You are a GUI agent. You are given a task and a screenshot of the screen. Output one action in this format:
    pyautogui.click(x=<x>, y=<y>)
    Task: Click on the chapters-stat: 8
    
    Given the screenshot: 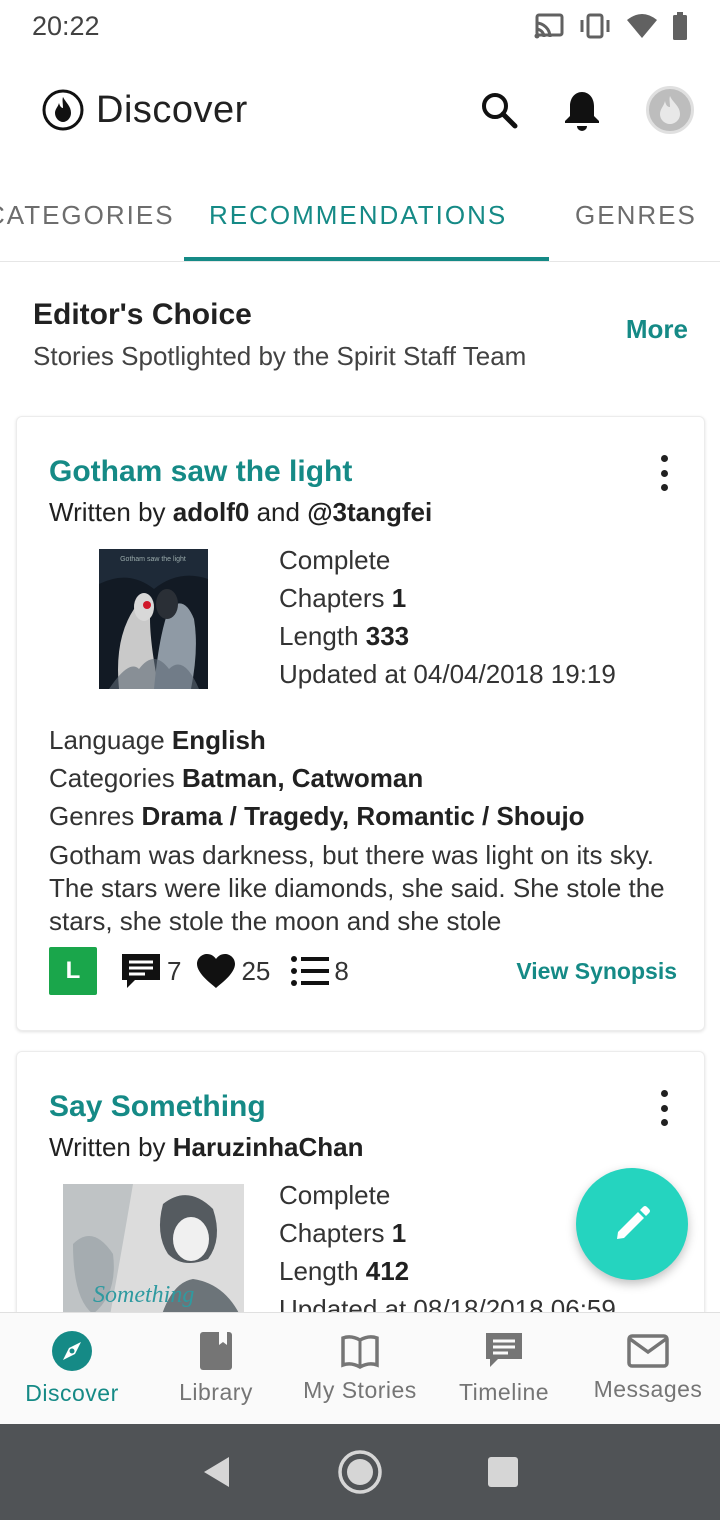 What is the action you would take?
    pyautogui.click(x=319, y=971)
    